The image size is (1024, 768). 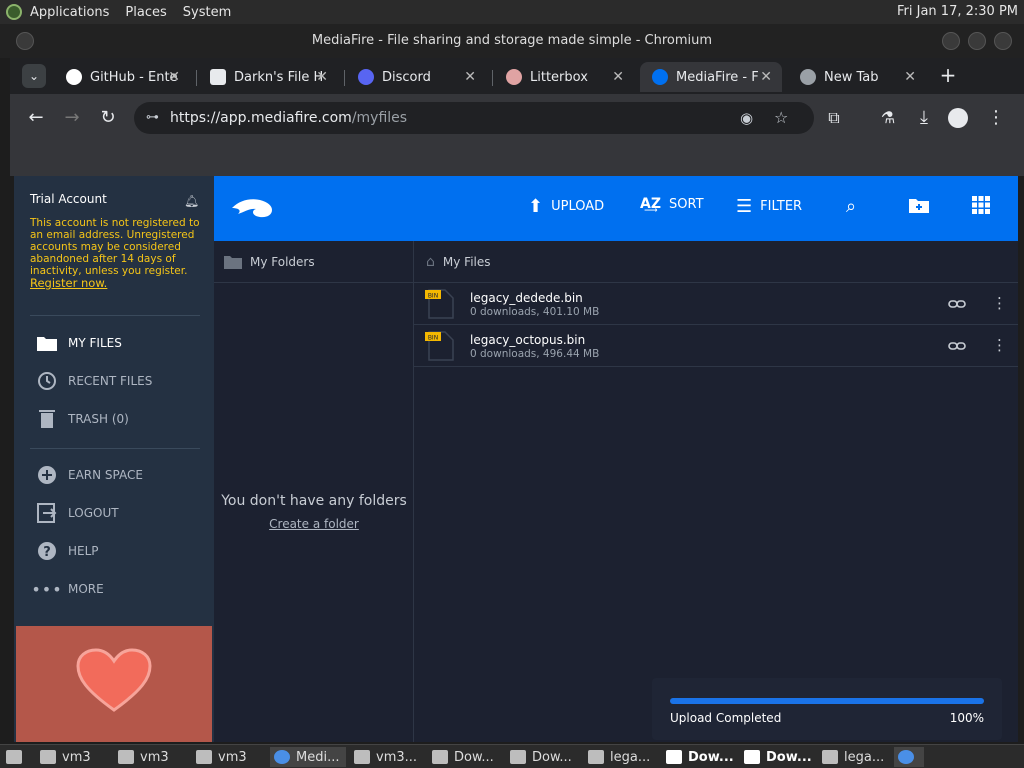 What do you see at coordinates (68, 283) in the screenshot?
I see `register-now-link: Register now.` at bounding box center [68, 283].